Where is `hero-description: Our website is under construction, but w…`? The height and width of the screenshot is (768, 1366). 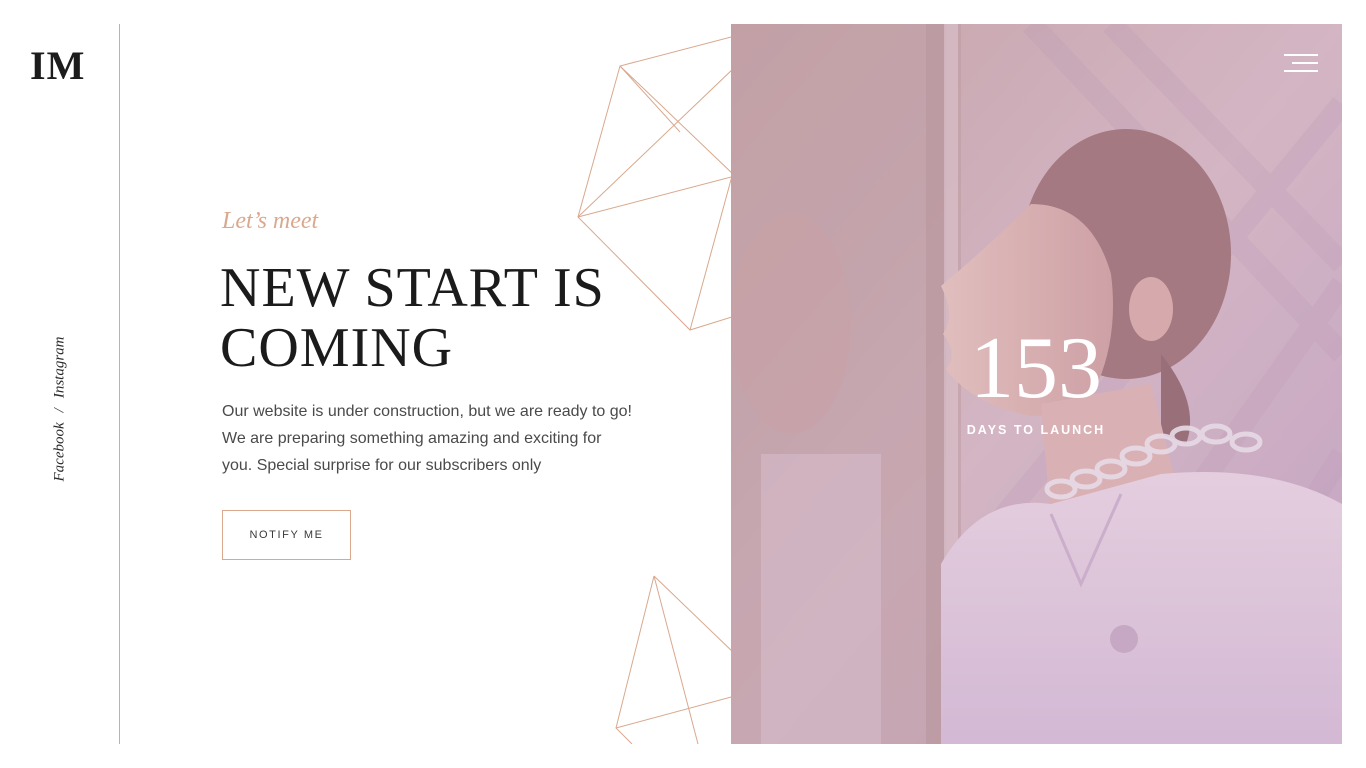 hero-description: Our website is under construction, but w… is located at coordinates (427, 438).